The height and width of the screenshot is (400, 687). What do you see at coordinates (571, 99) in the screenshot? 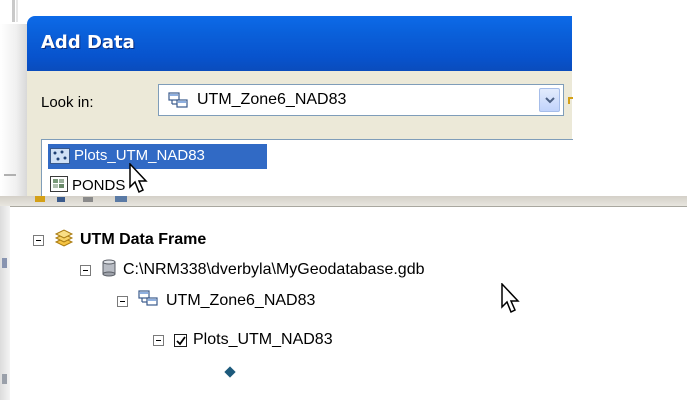
I see `up-one-level-icon` at bounding box center [571, 99].